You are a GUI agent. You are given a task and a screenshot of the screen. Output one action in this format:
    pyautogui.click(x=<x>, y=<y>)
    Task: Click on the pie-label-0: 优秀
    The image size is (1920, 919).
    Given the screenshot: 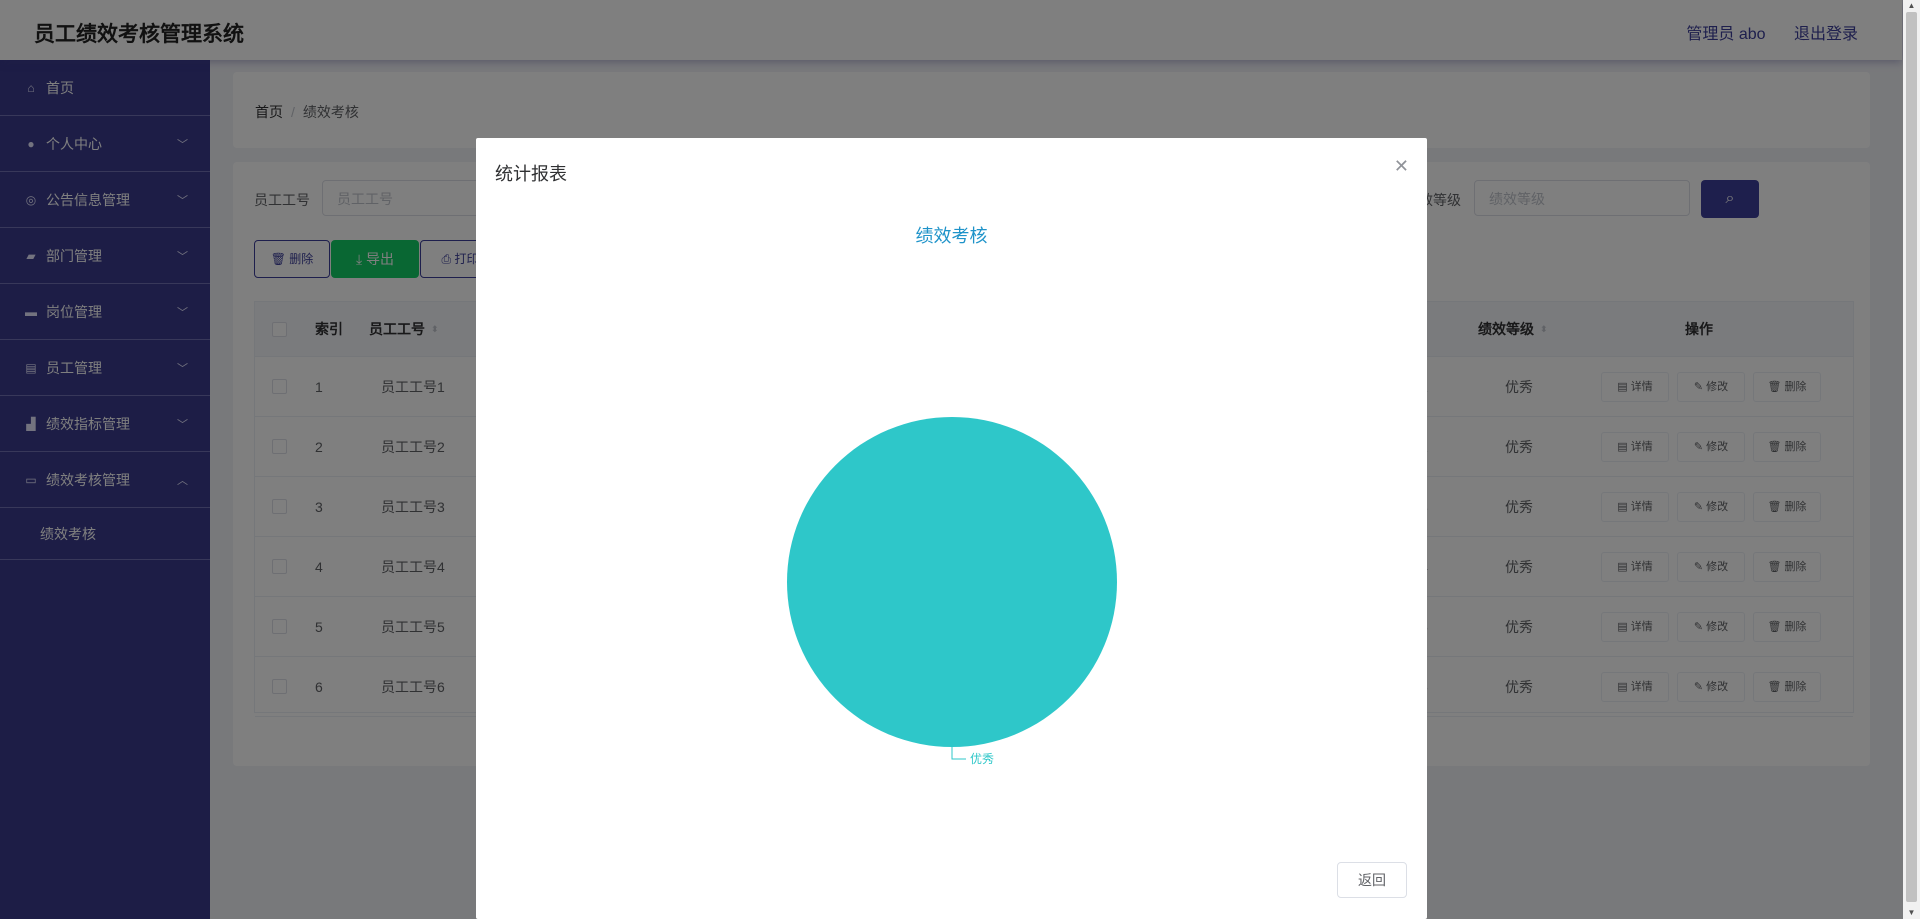 What is the action you would take?
    pyautogui.click(x=982, y=759)
    